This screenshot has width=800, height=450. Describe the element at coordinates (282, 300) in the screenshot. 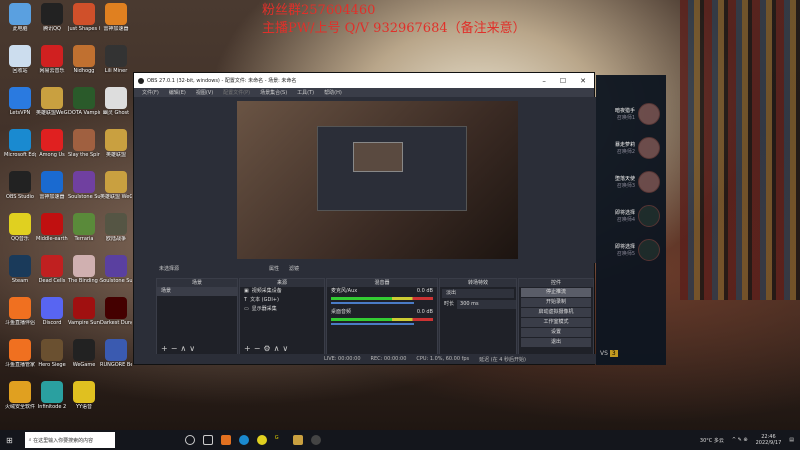

I see `source-item: T 文本 (GDI+)` at that location.